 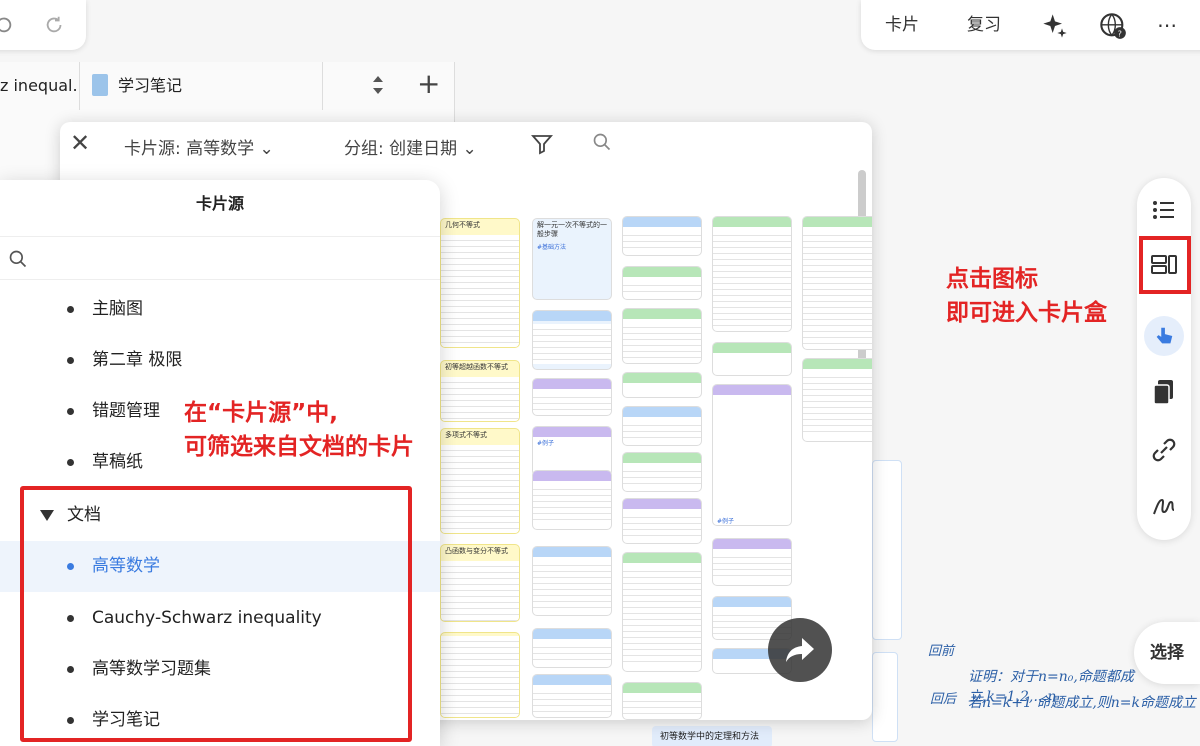 I want to click on cards-button: 卡片, so click(x=902, y=25).